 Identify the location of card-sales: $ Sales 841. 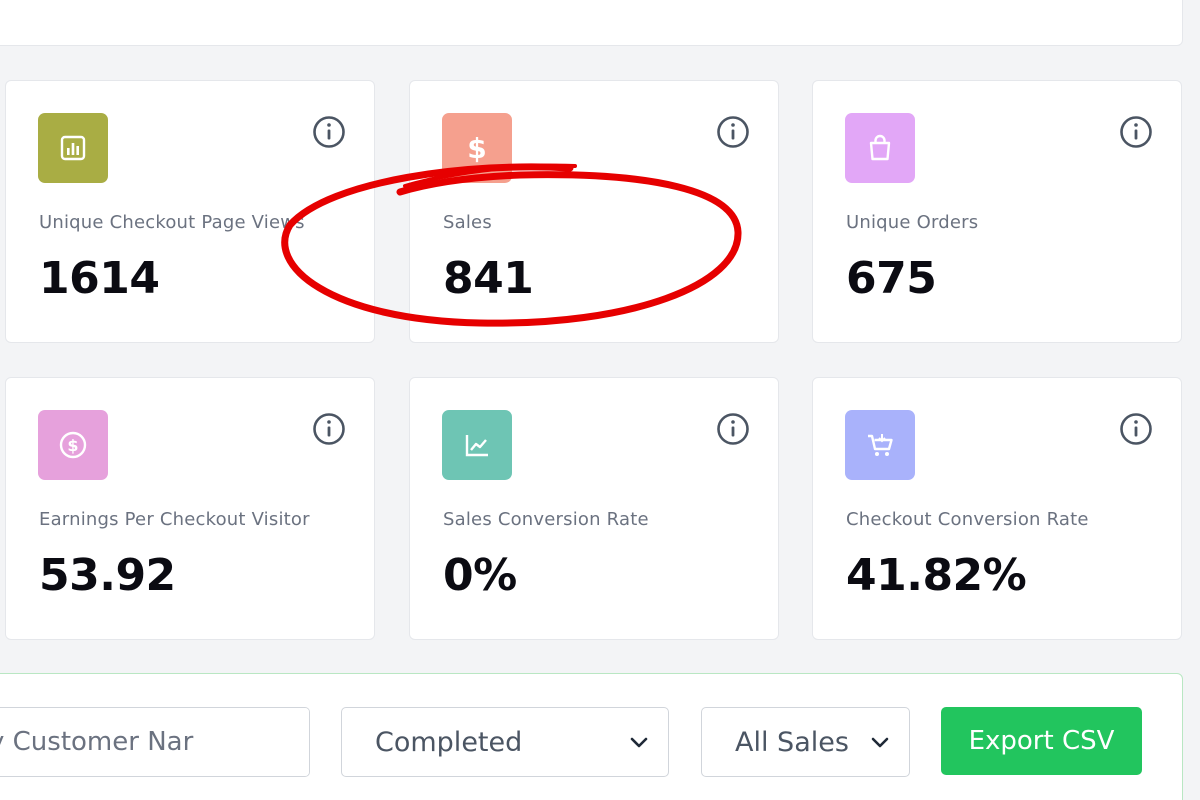
(594, 211).